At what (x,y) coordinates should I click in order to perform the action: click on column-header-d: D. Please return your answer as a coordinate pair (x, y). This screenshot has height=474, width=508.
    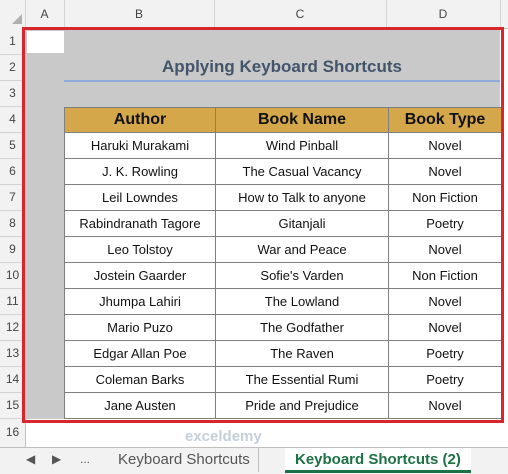
    Looking at the image, I should click on (443, 14).